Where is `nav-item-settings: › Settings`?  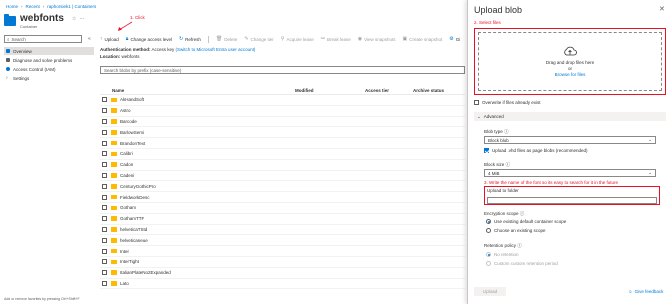 nav-item-settings: › Settings is located at coordinates (49, 78).